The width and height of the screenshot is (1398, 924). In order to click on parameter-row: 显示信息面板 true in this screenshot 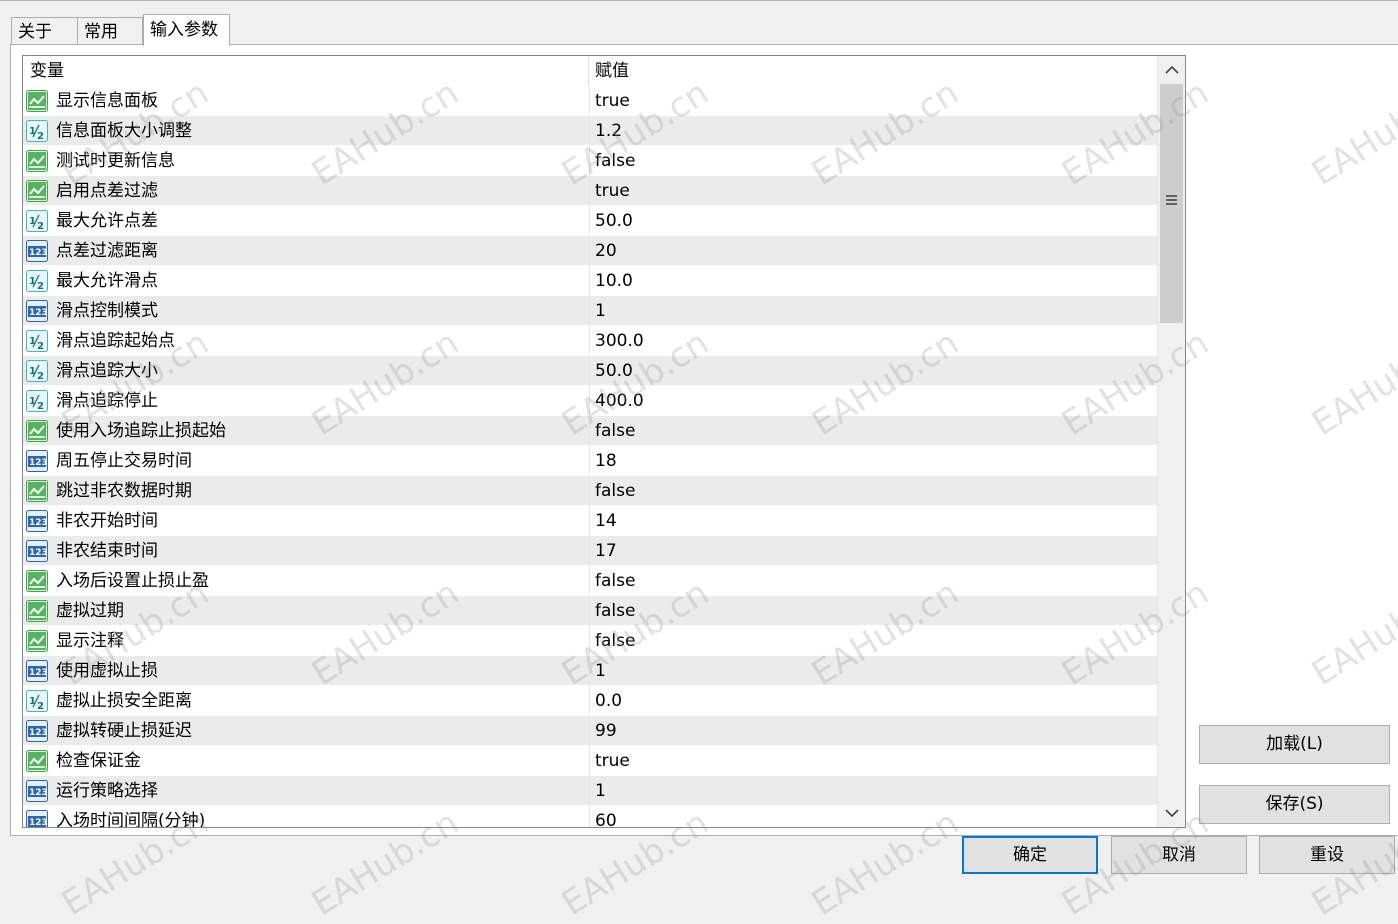, I will do `click(590, 101)`.